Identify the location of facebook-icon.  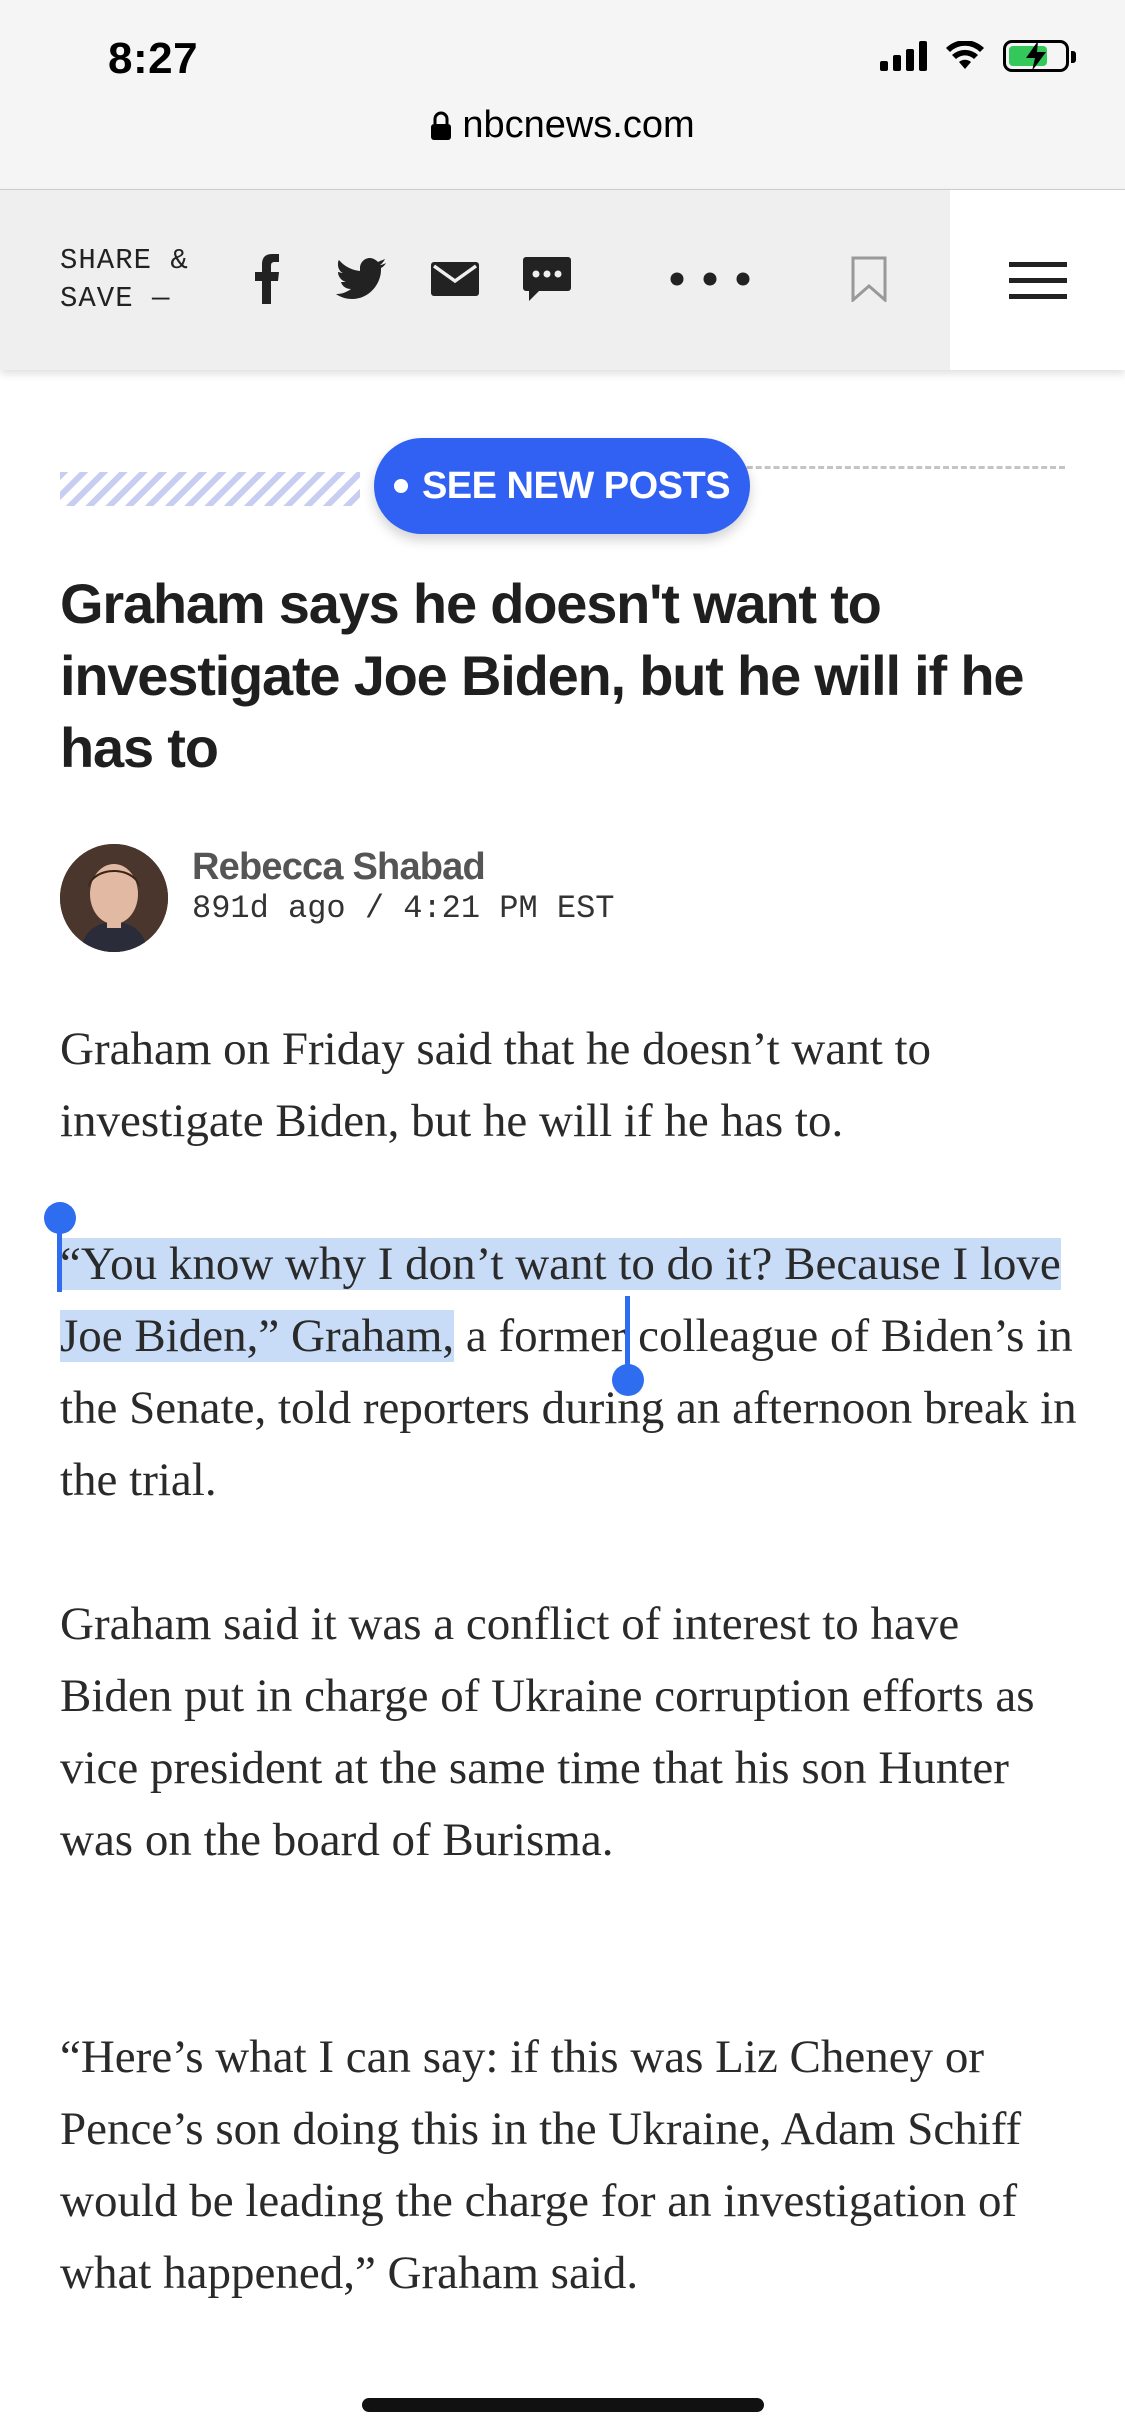
(267, 279).